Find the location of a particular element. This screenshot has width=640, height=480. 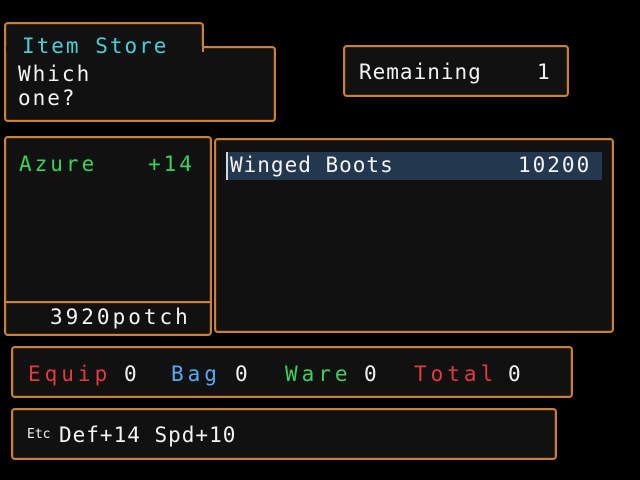

remaining-window: Remaining 1 is located at coordinates (456, 71).